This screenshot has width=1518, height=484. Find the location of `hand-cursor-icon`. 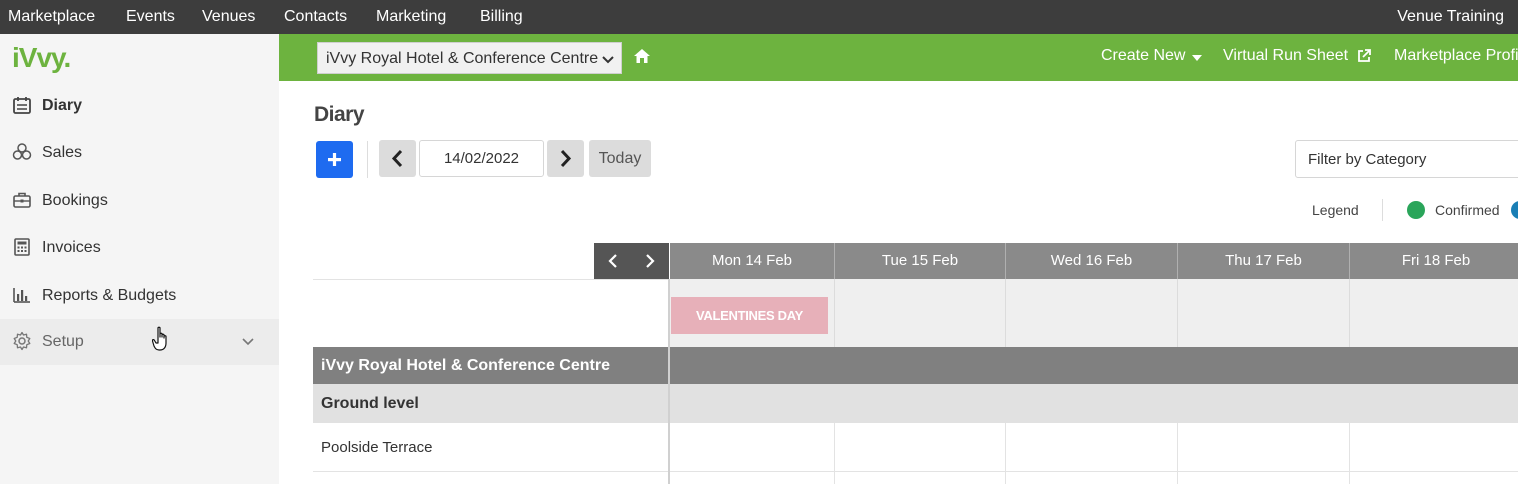

hand-cursor-icon is located at coordinates (161, 339).